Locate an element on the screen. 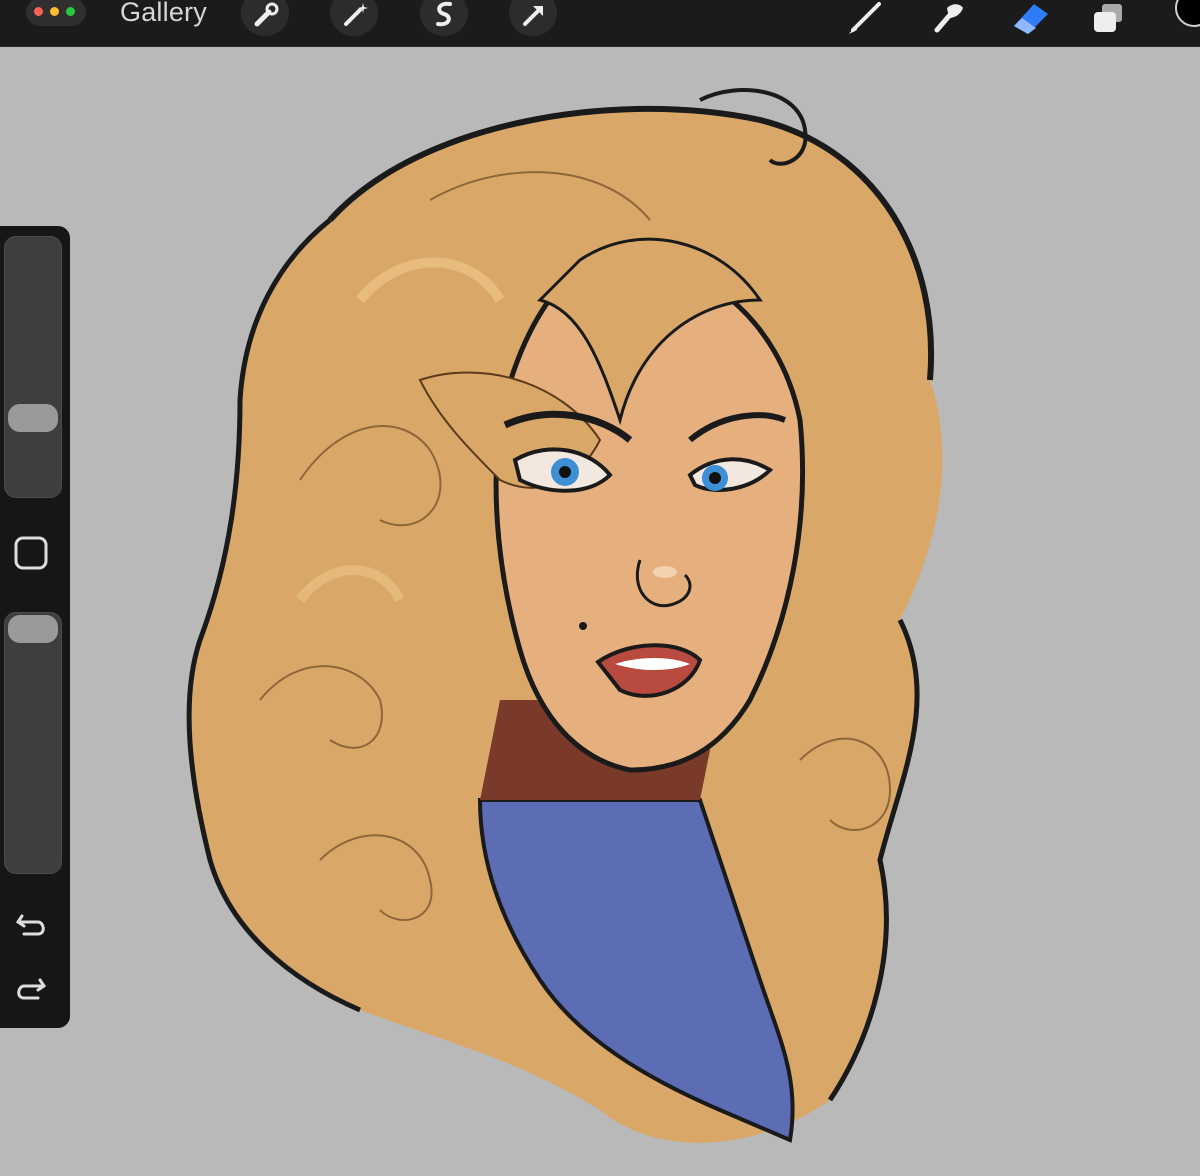 The width and height of the screenshot is (1200, 1176). eraser-button is located at coordinates (1030, 18).